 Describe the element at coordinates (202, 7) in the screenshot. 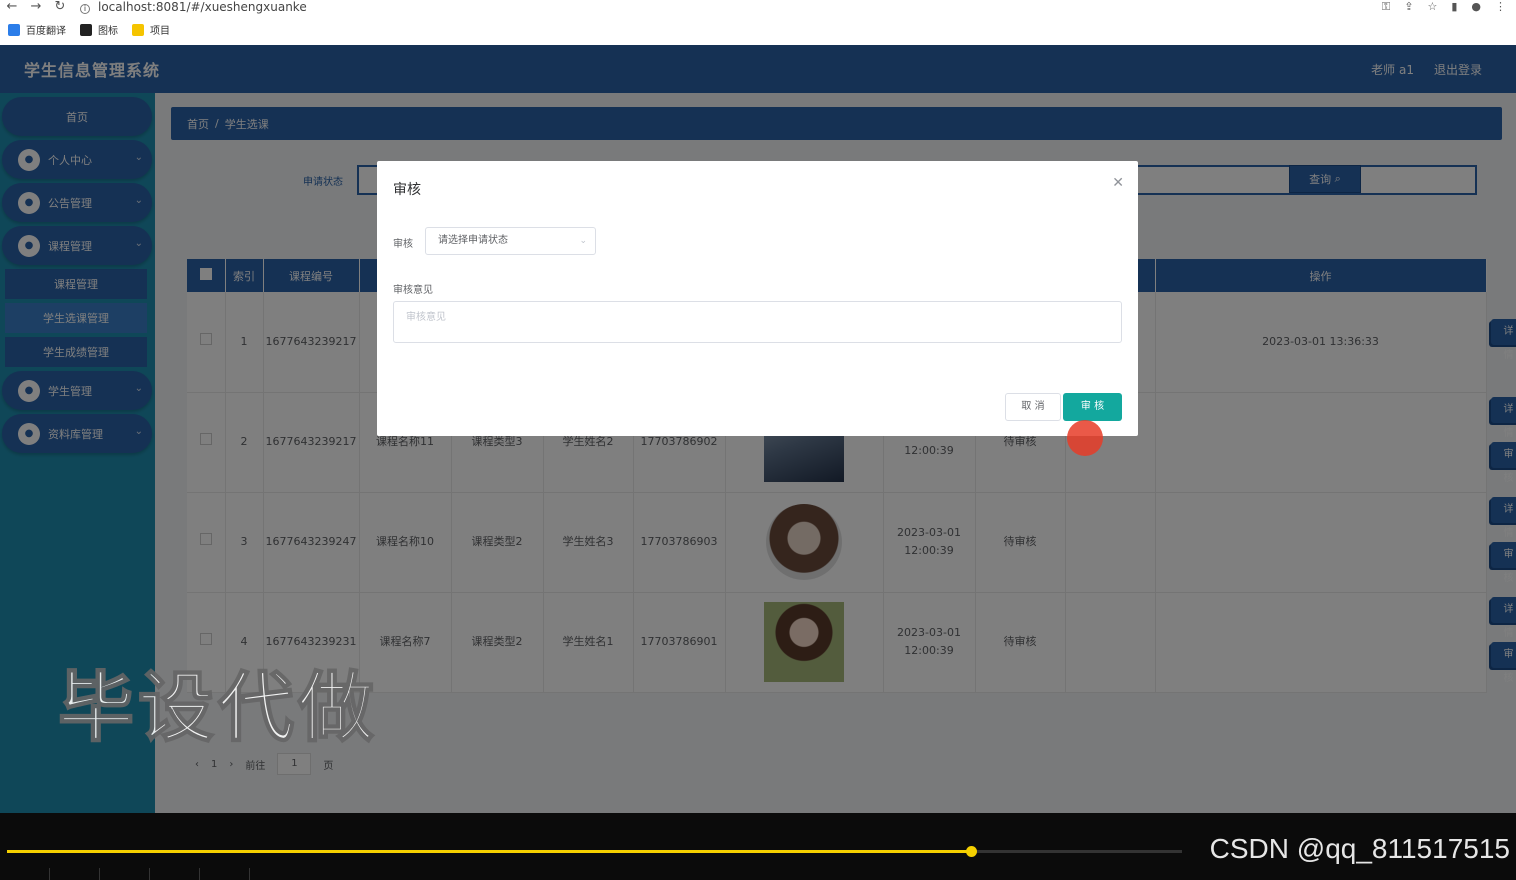

I see `url-text: localhost:8081/#/xueshengxuanke` at that location.